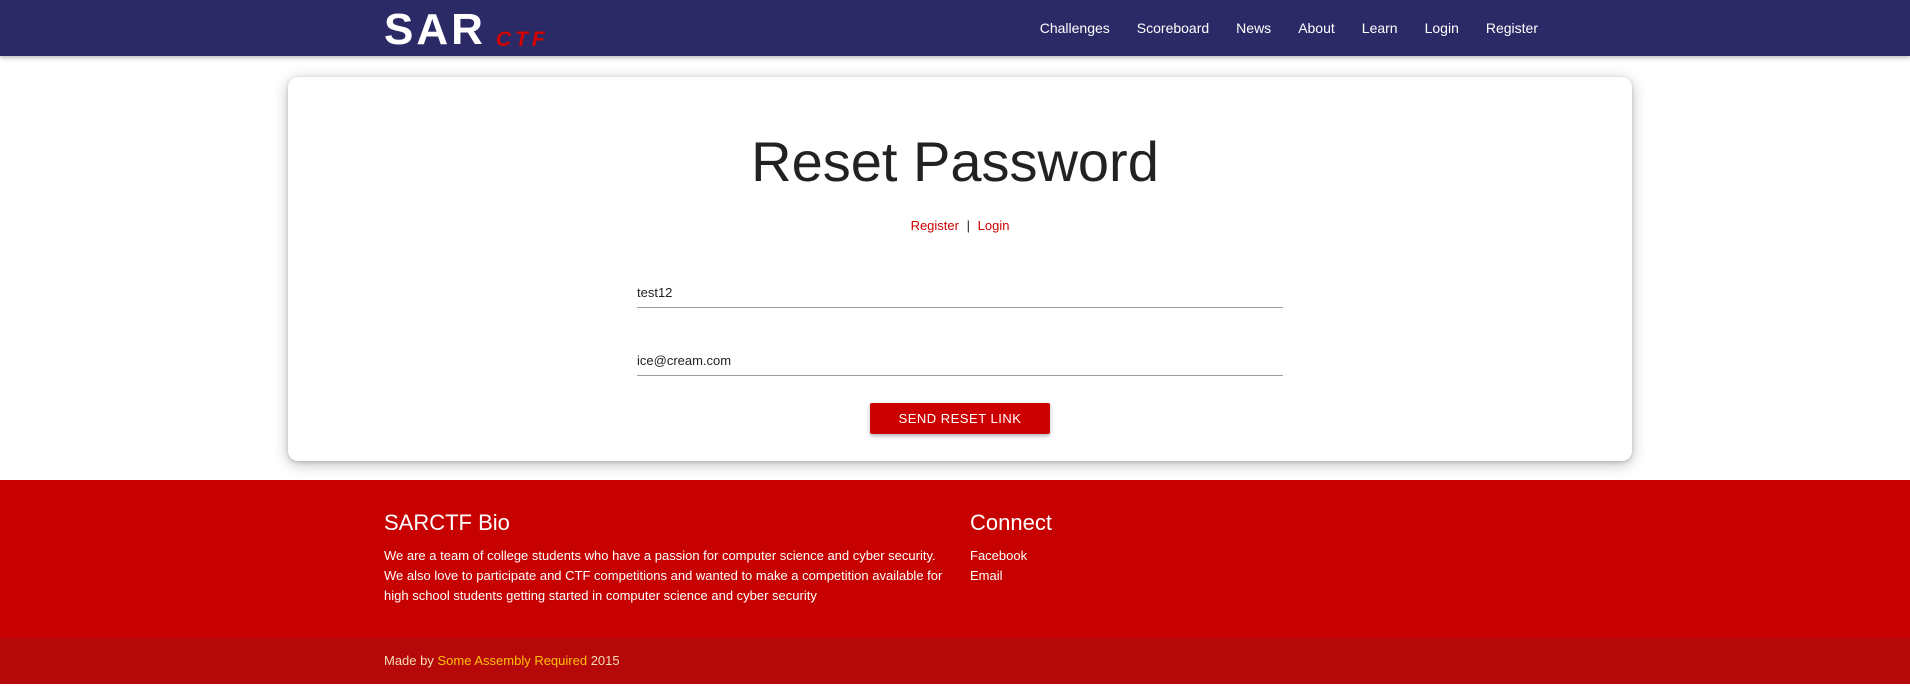 The width and height of the screenshot is (1910, 686). I want to click on email-link: Email, so click(998, 576).